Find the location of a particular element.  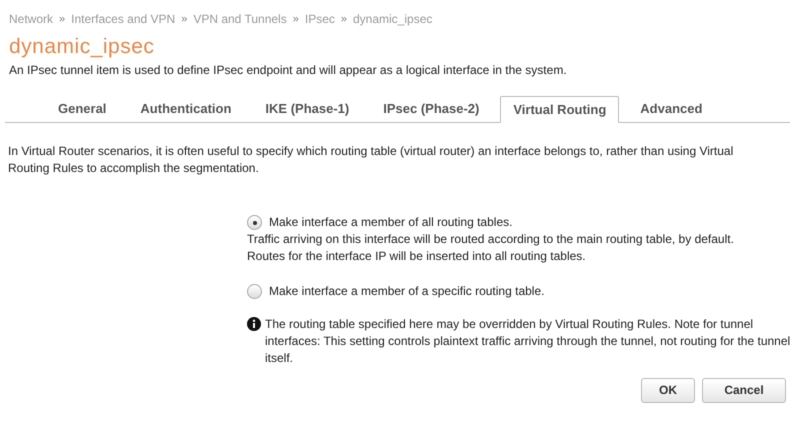

help-text: Routes for the interface IP will be inserted into all routing tables. is located at coordinates (417, 256).